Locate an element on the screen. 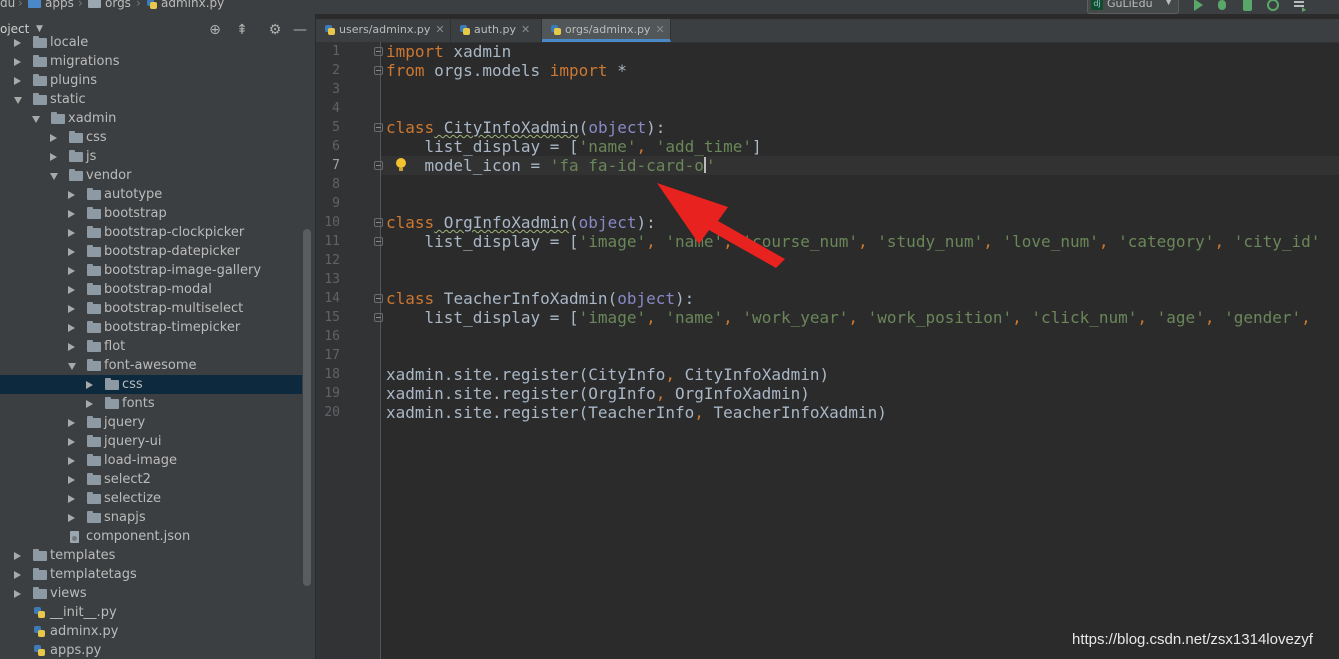 This screenshot has width=1339, height=659. tree-item: selectize is located at coordinates (151, 498).